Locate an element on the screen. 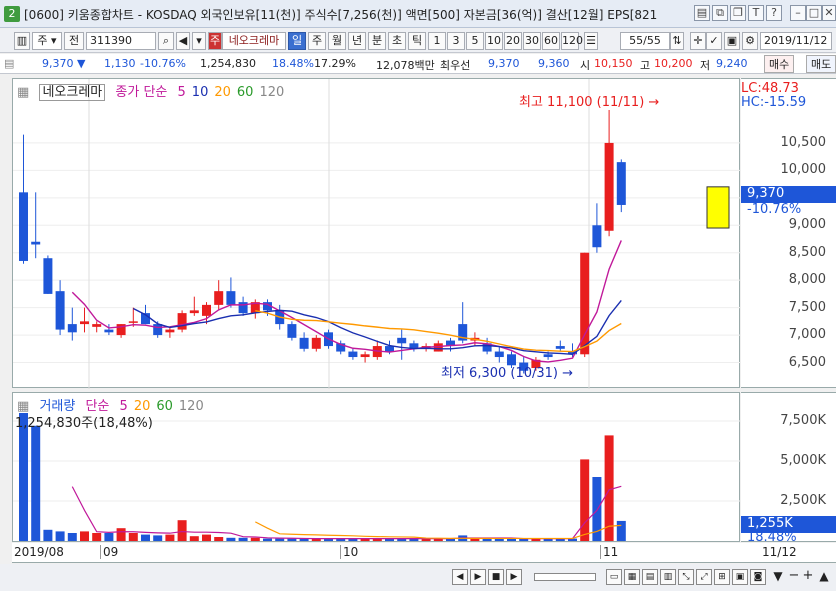 This screenshot has width=836, height=591. scroll-bottom-icon: ▼ is located at coordinates (778, 577).